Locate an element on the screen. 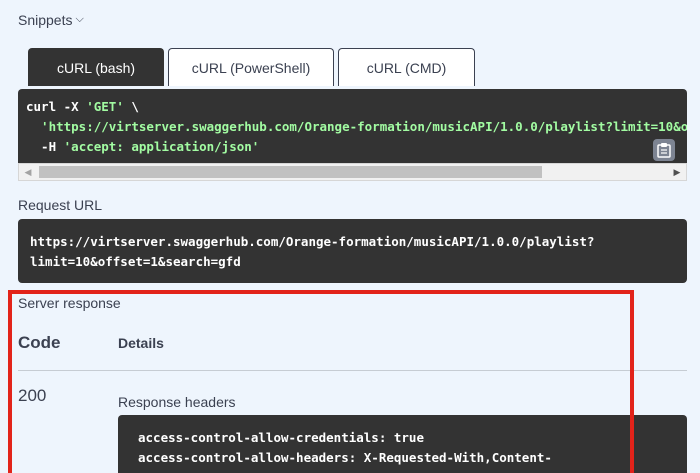 This screenshot has width=700, height=473. curl-line3-header: 'accept: application/json' is located at coordinates (161, 146).